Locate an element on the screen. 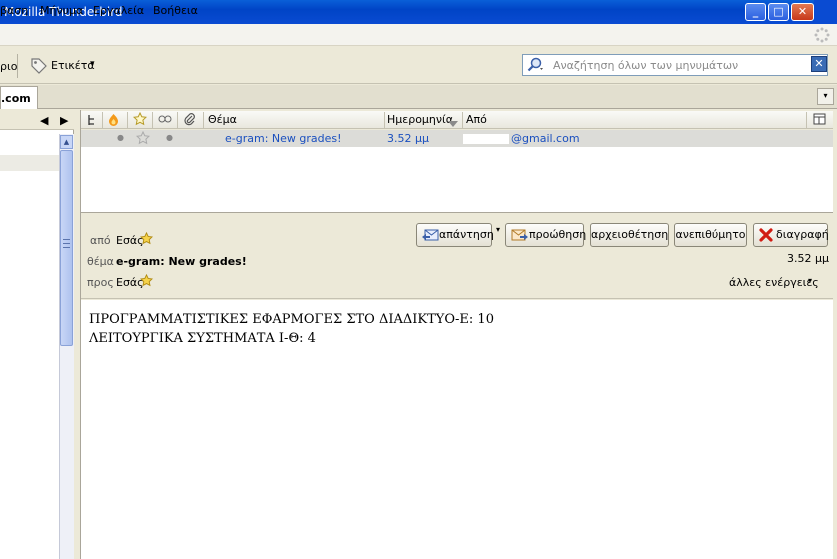 The height and width of the screenshot is (559, 837). read-column-icon is located at coordinates (165, 120).